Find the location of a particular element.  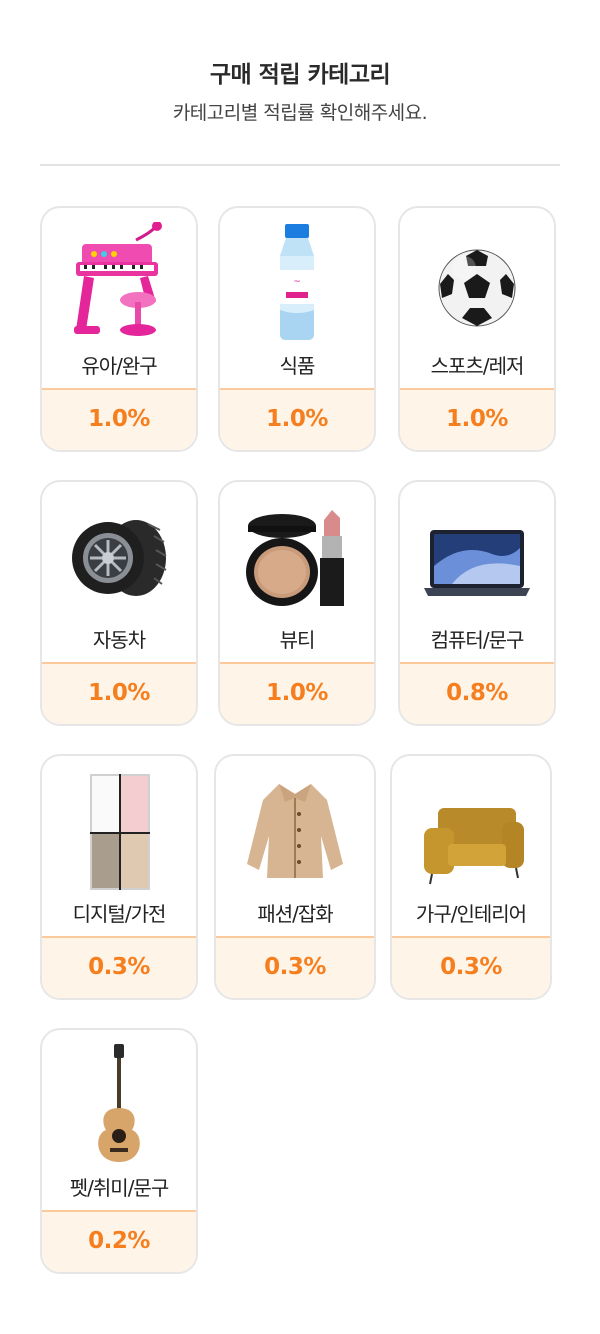

category-card-food: ~ 식품 1.0% is located at coordinates (297, 329).